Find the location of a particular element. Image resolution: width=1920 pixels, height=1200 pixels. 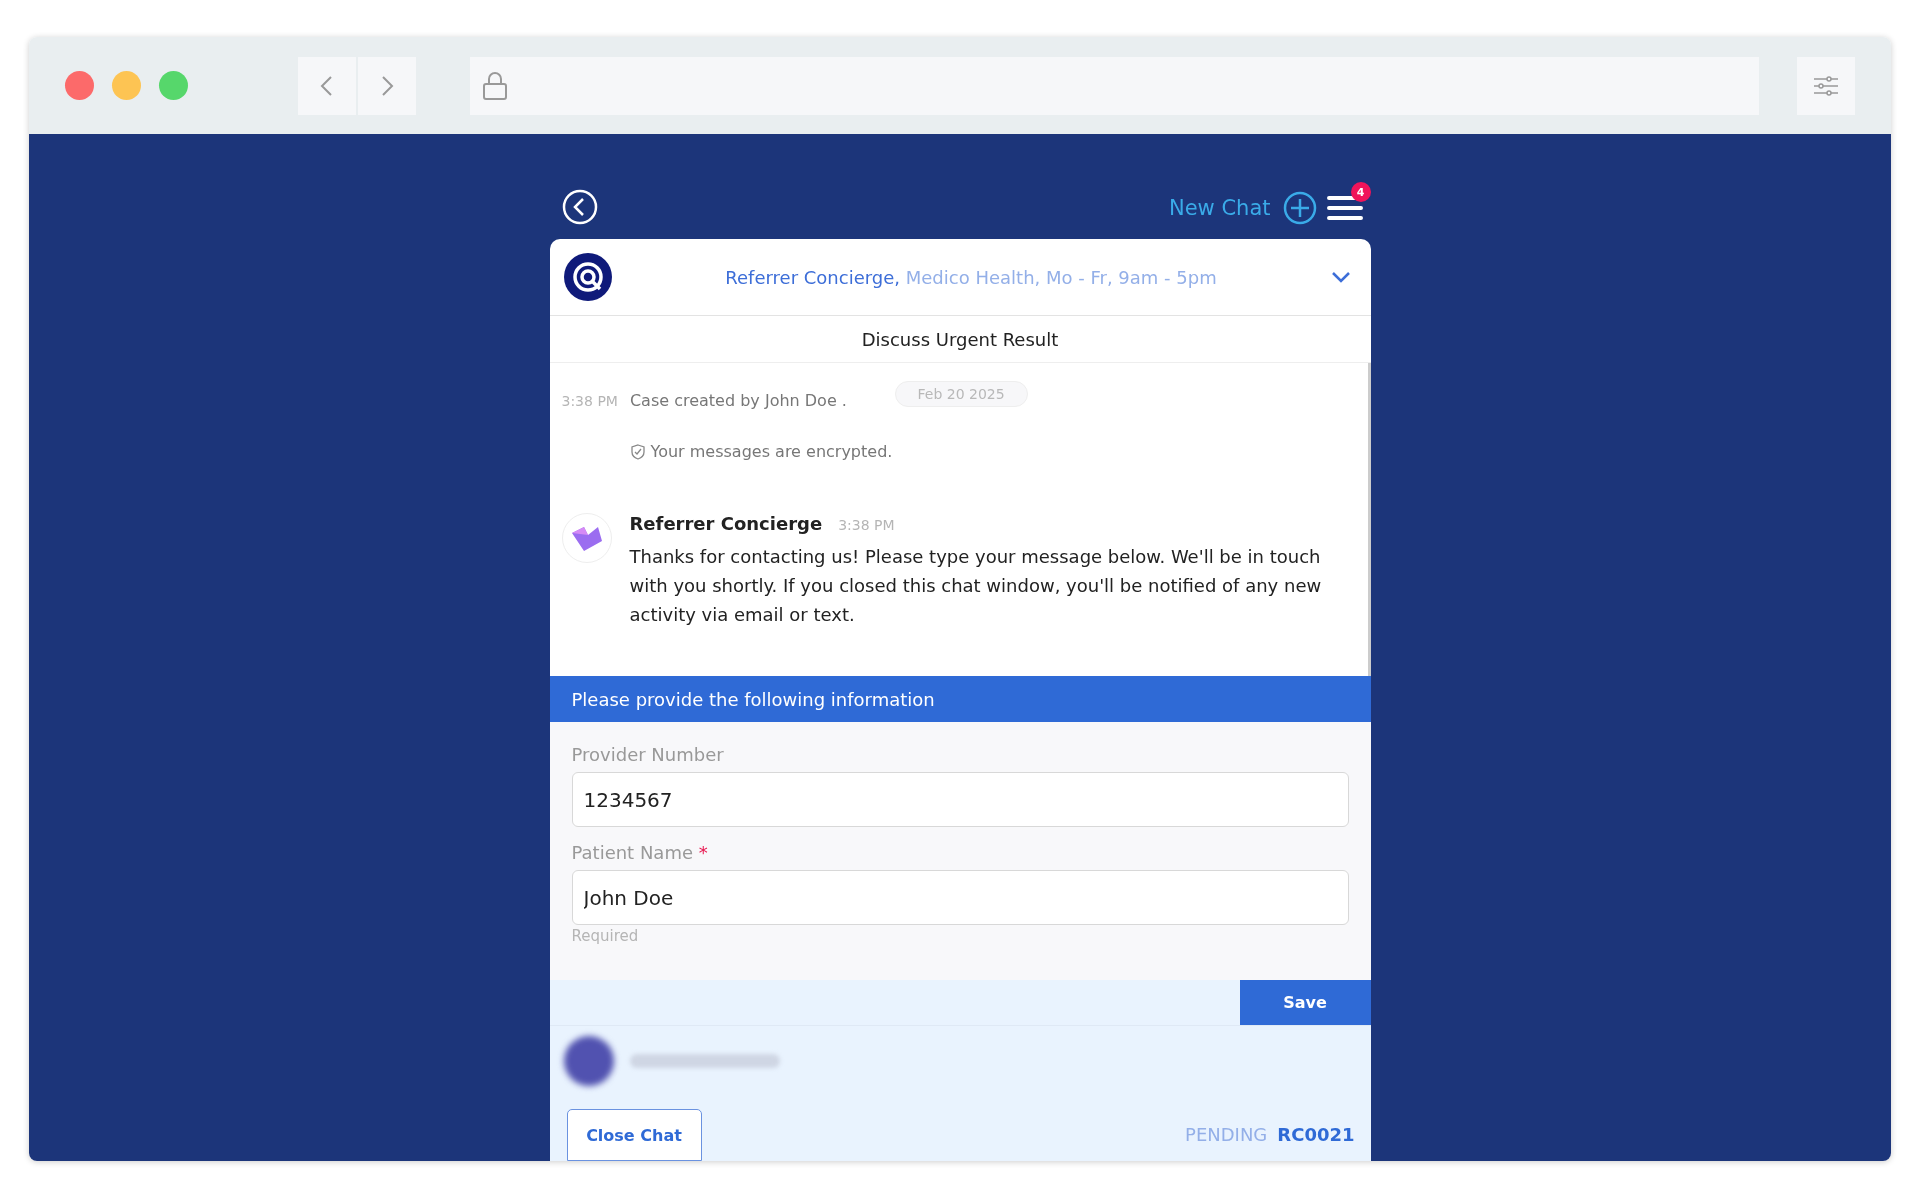

save-button: Save is located at coordinates (1305, 1002).